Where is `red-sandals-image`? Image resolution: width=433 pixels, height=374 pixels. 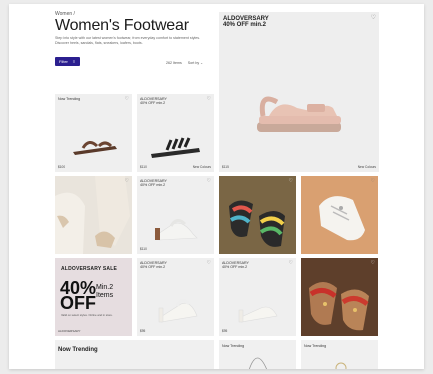 red-sandals-image is located at coordinates (339, 297).